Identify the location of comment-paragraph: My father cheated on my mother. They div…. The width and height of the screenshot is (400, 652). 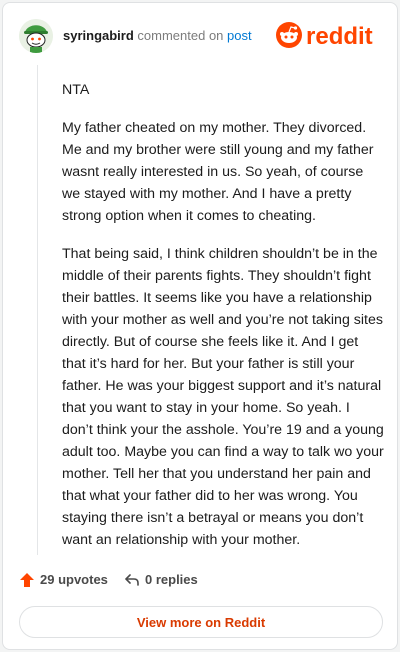
(218, 172).